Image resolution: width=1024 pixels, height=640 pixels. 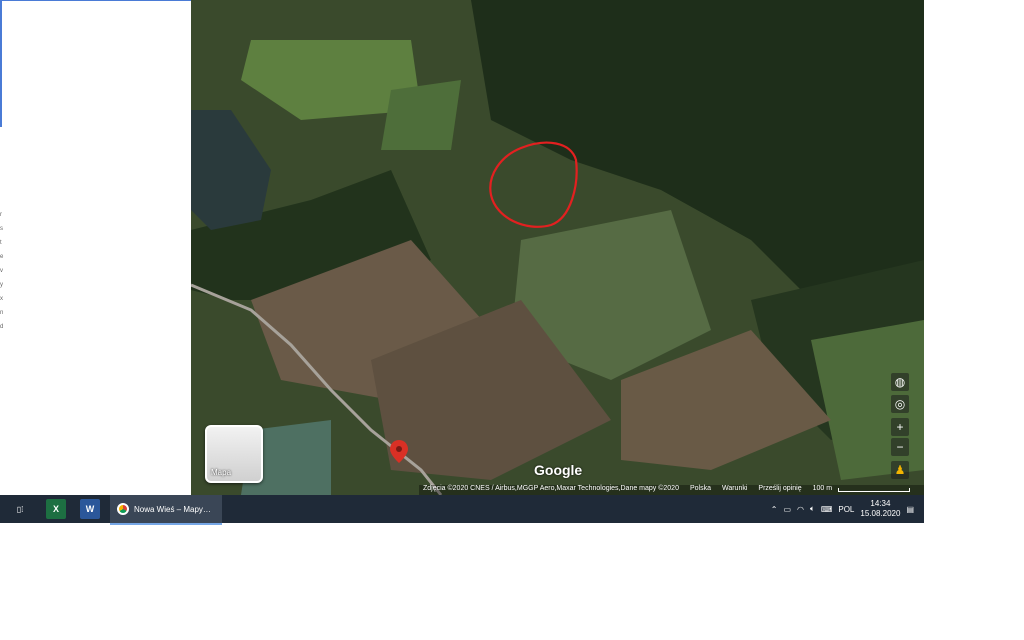 I want to click on fragment: d, so click(x=2, y=327).